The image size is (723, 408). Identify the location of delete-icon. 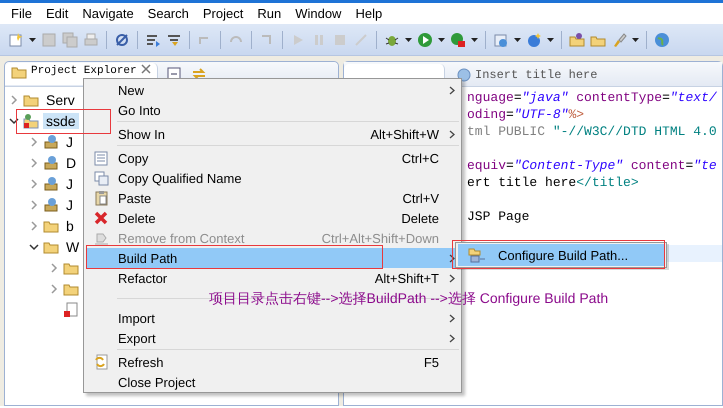
(101, 218).